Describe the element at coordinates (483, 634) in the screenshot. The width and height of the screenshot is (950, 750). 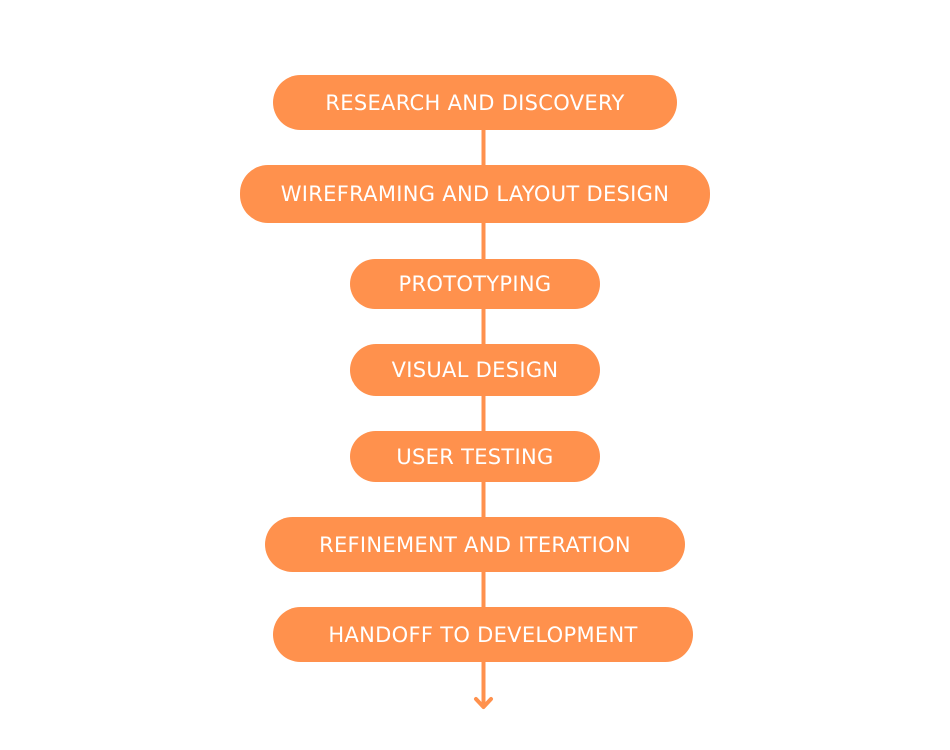
I see `step-handoff-to-development: HANDOFF TO DEVELOPMENT` at that location.